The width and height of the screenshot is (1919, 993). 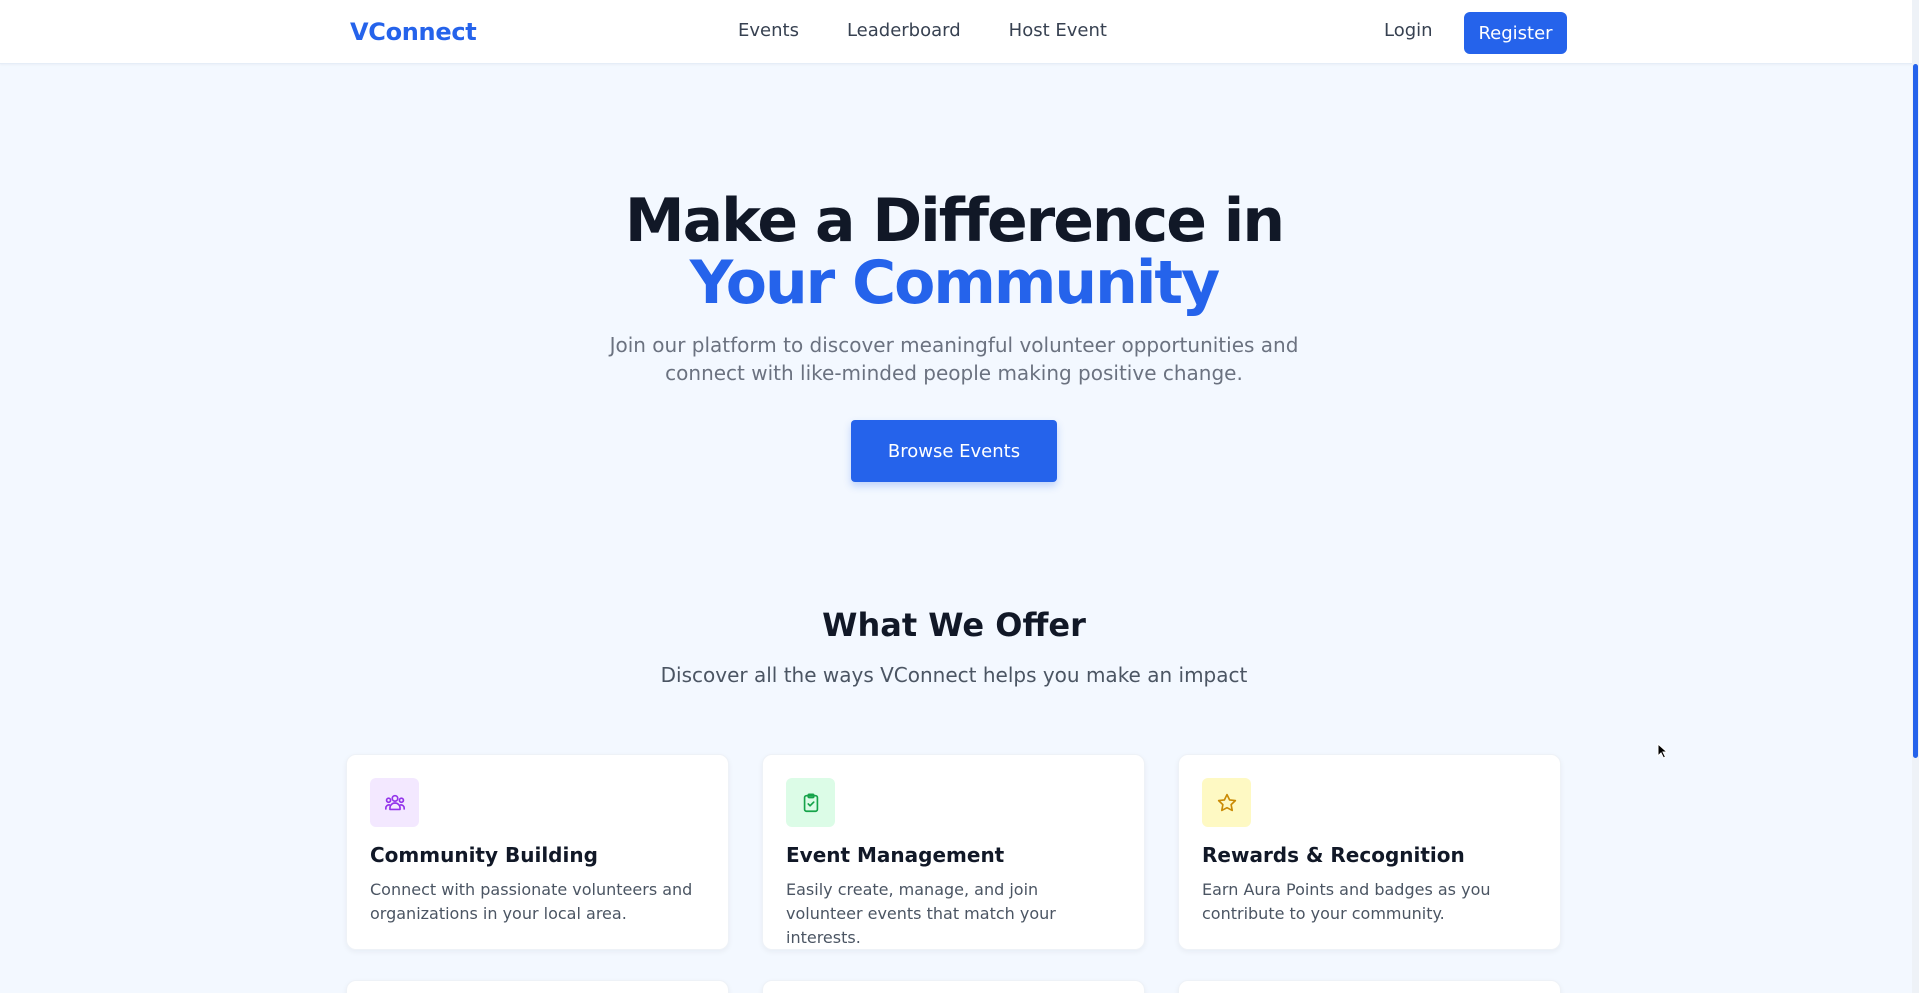 I want to click on offer-title: What We Offer, so click(x=954, y=625).